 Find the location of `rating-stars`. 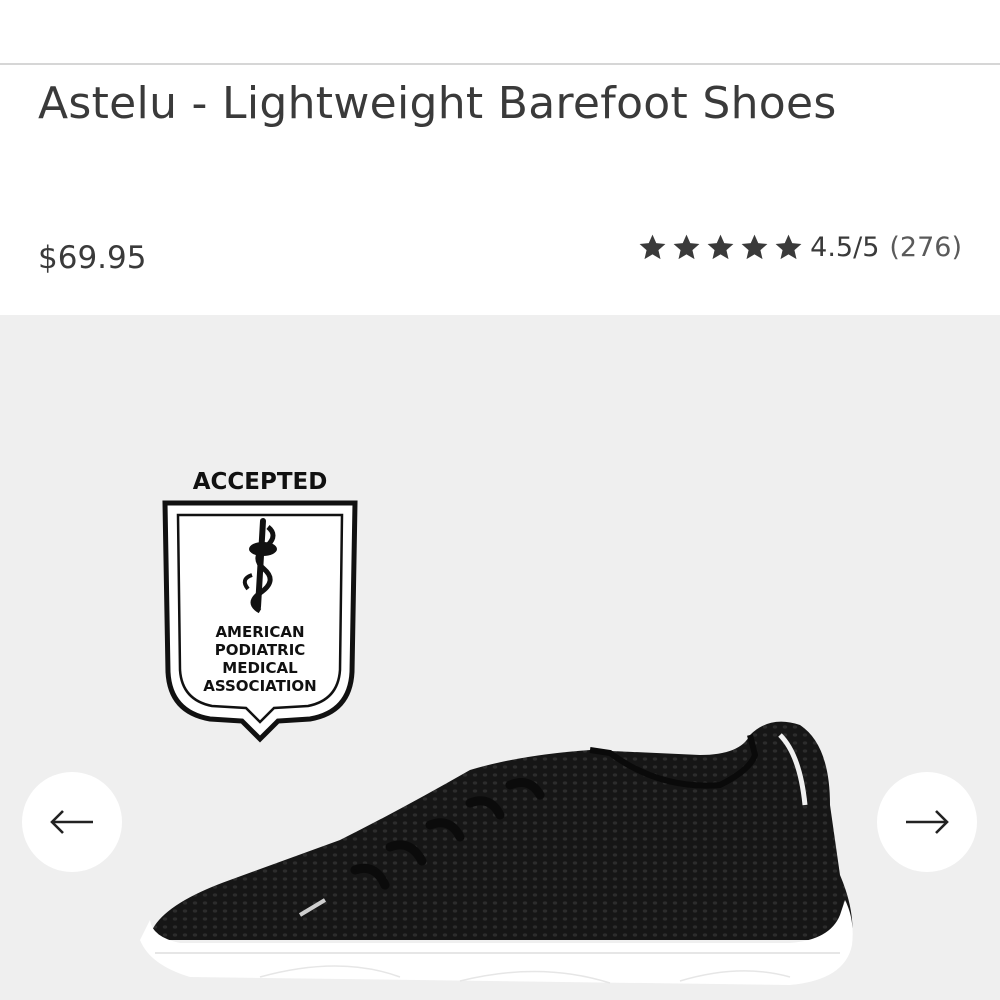

rating-stars is located at coordinates (720, 247).